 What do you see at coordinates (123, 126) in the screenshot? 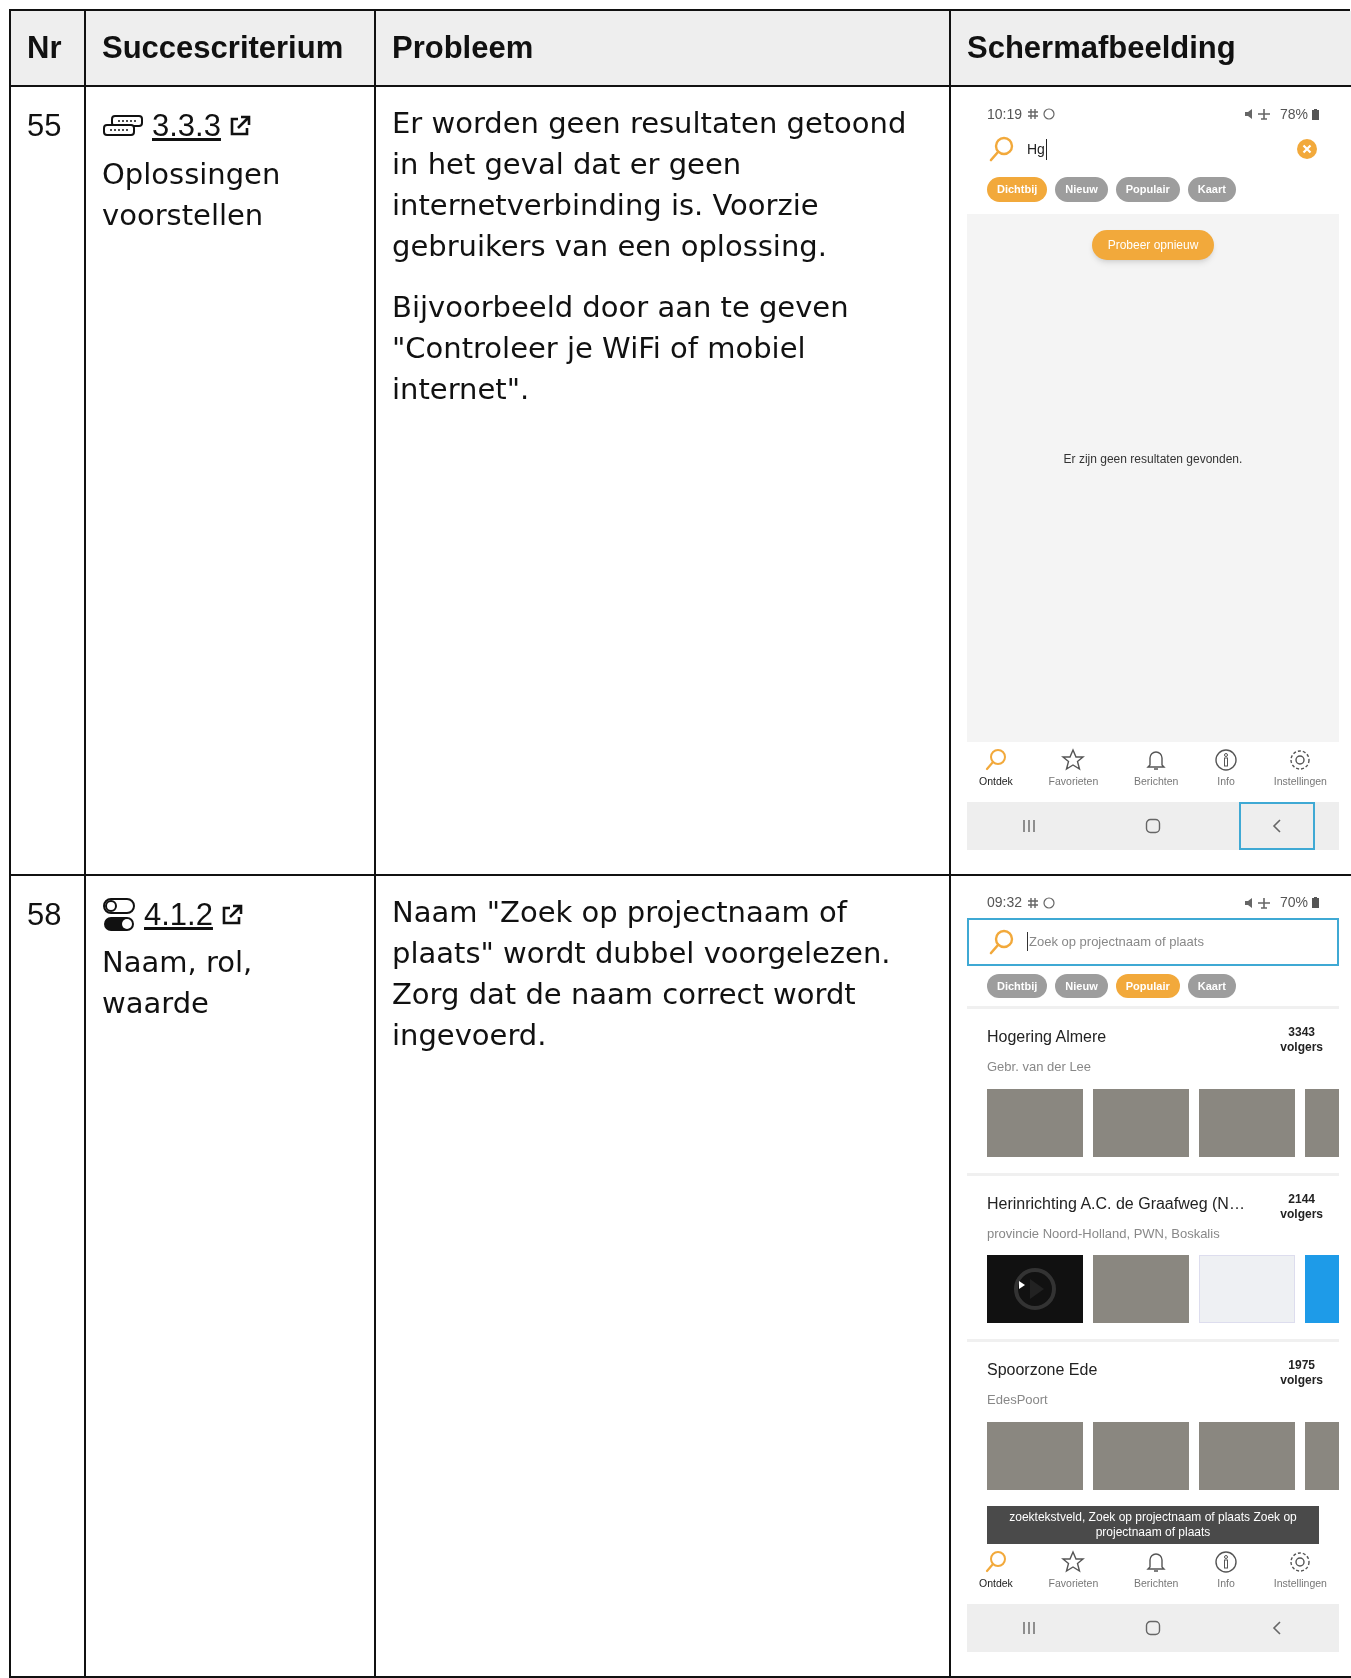
I see `chat-bubbles-icon` at bounding box center [123, 126].